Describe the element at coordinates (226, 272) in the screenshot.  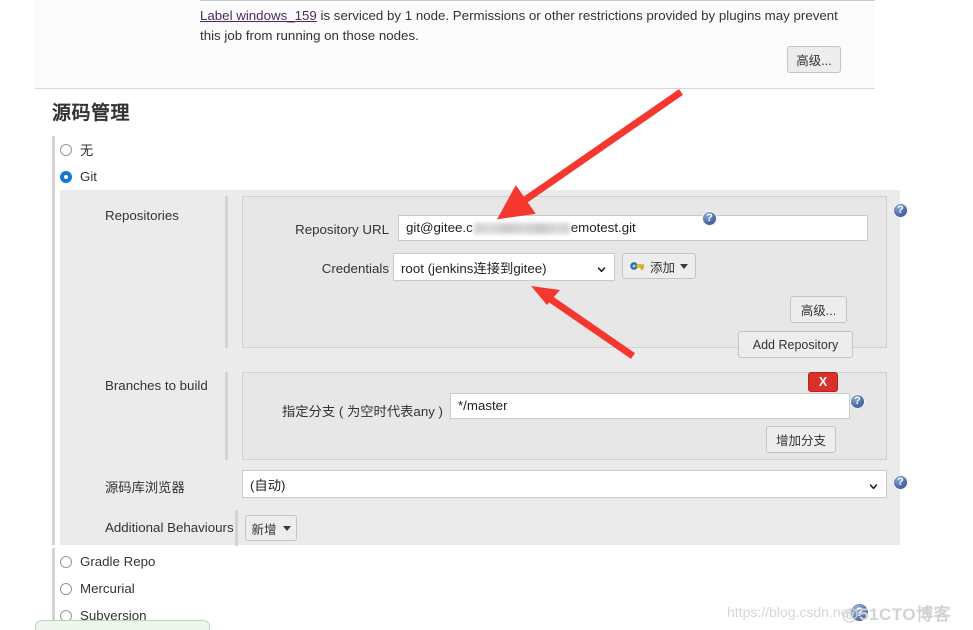
I see `repositories-rule` at that location.